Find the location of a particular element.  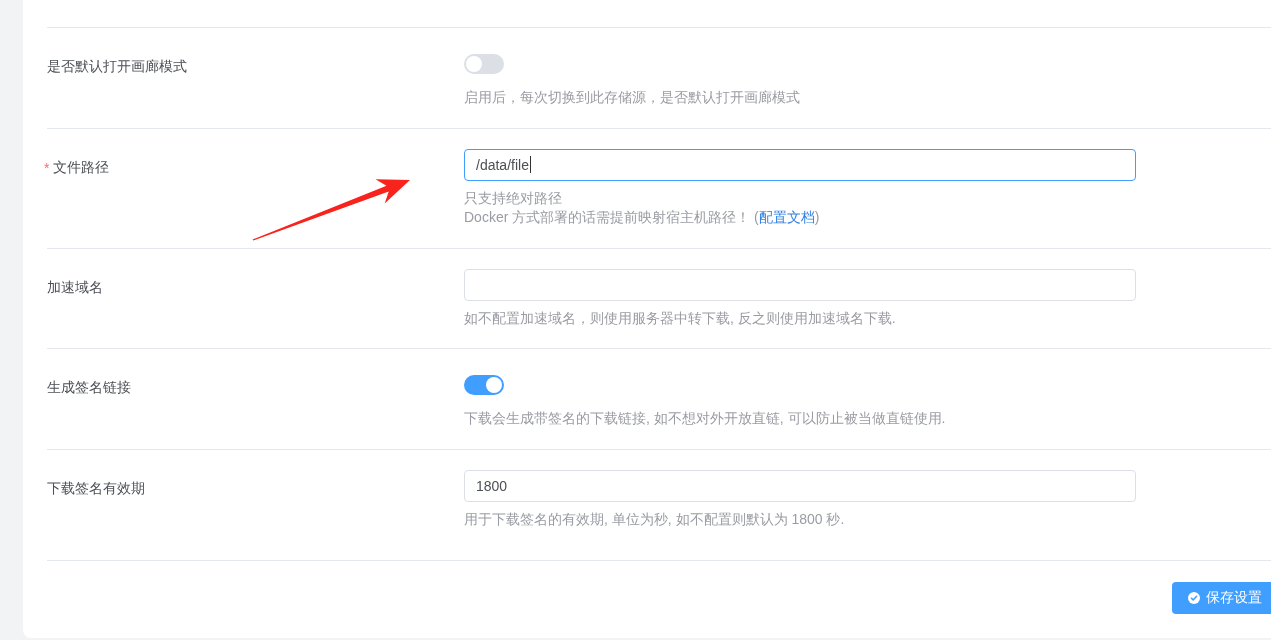

hint-text: 如不配置加速域名，则使用服务器中转下载, 反之则使用加速域名下载. is located at coordinates (680, 318).